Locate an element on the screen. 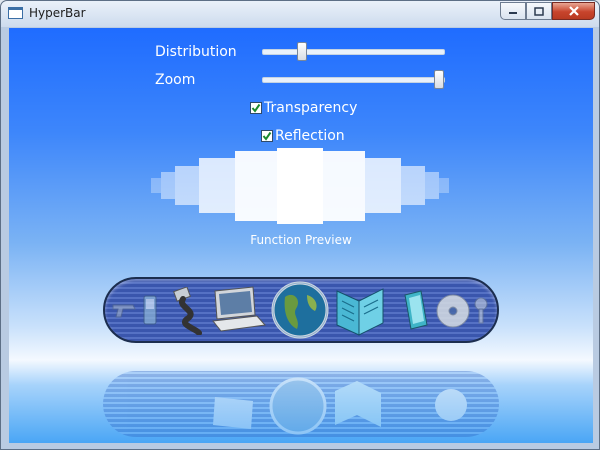 This screenshot has width=600, height=450. maximize-button is located at coordinates (539, 11).